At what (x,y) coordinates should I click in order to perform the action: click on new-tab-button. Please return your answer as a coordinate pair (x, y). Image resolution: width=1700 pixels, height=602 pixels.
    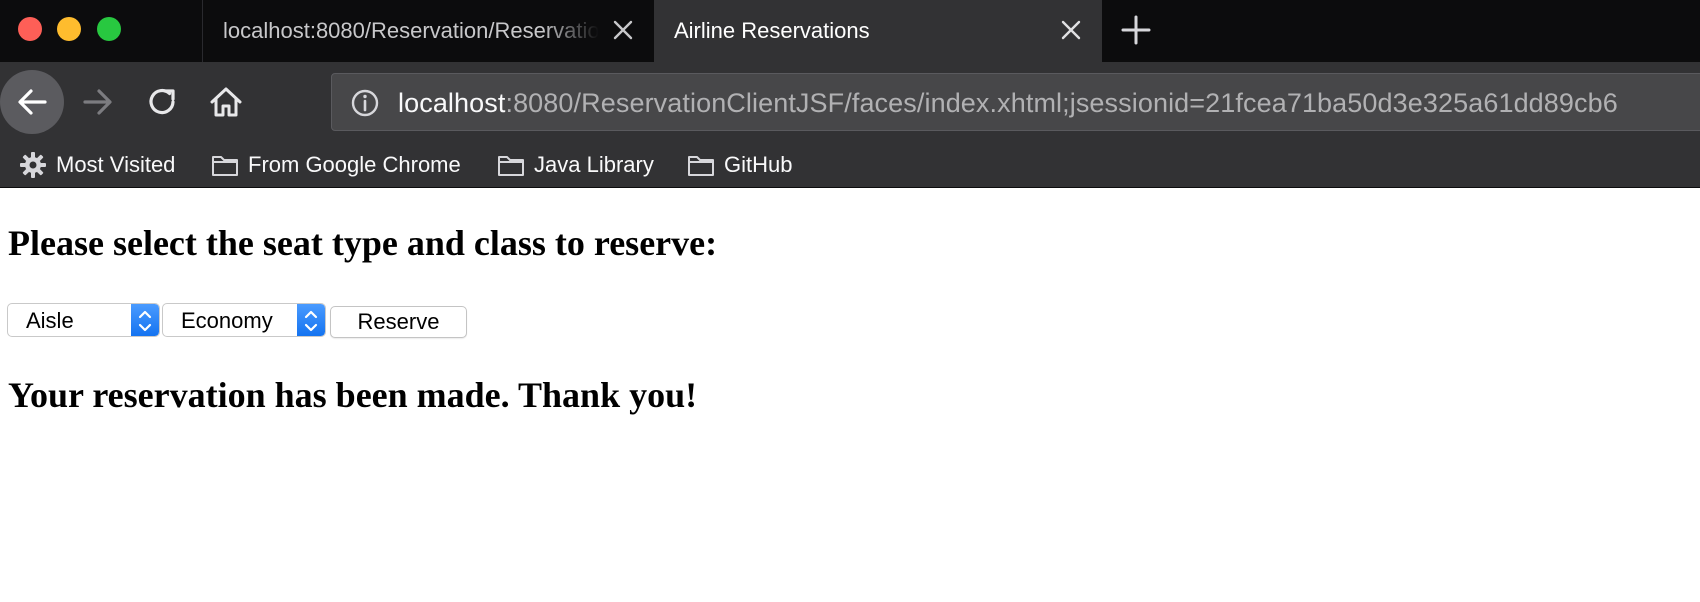
    Looking at the image, I should click on (1136, 30).